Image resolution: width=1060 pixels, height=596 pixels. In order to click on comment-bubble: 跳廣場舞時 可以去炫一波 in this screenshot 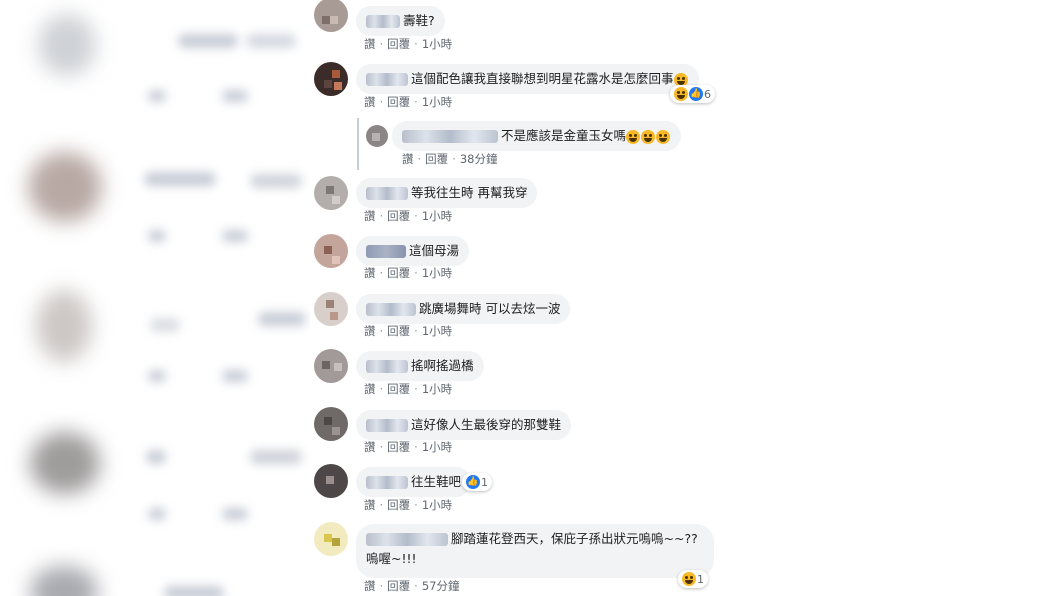, I will do `click(463, 309)`.